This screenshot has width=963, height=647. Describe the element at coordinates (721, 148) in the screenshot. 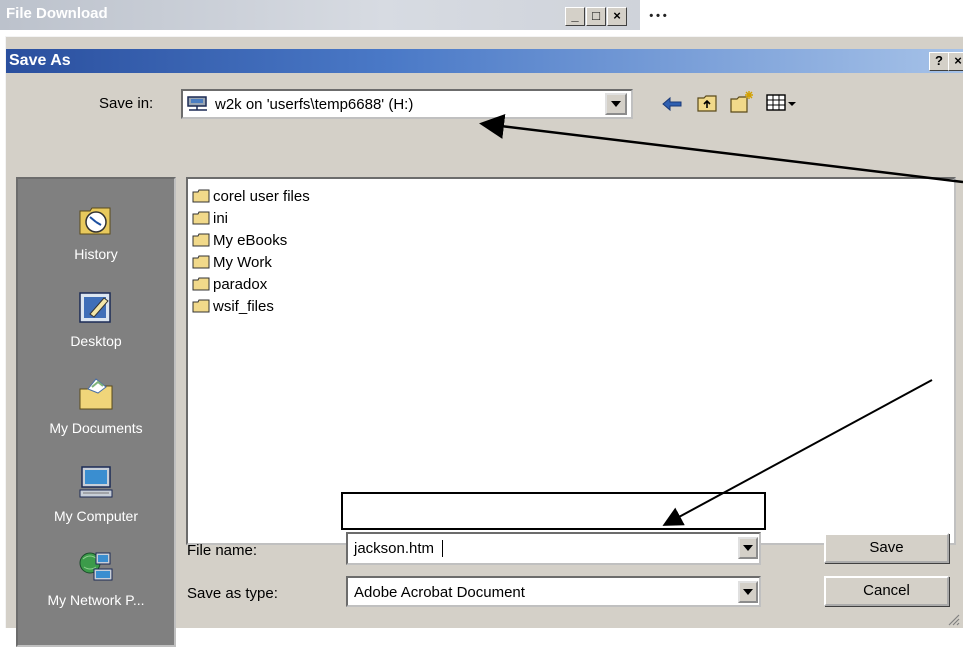

I see `arrow-to-save-in` at that location.